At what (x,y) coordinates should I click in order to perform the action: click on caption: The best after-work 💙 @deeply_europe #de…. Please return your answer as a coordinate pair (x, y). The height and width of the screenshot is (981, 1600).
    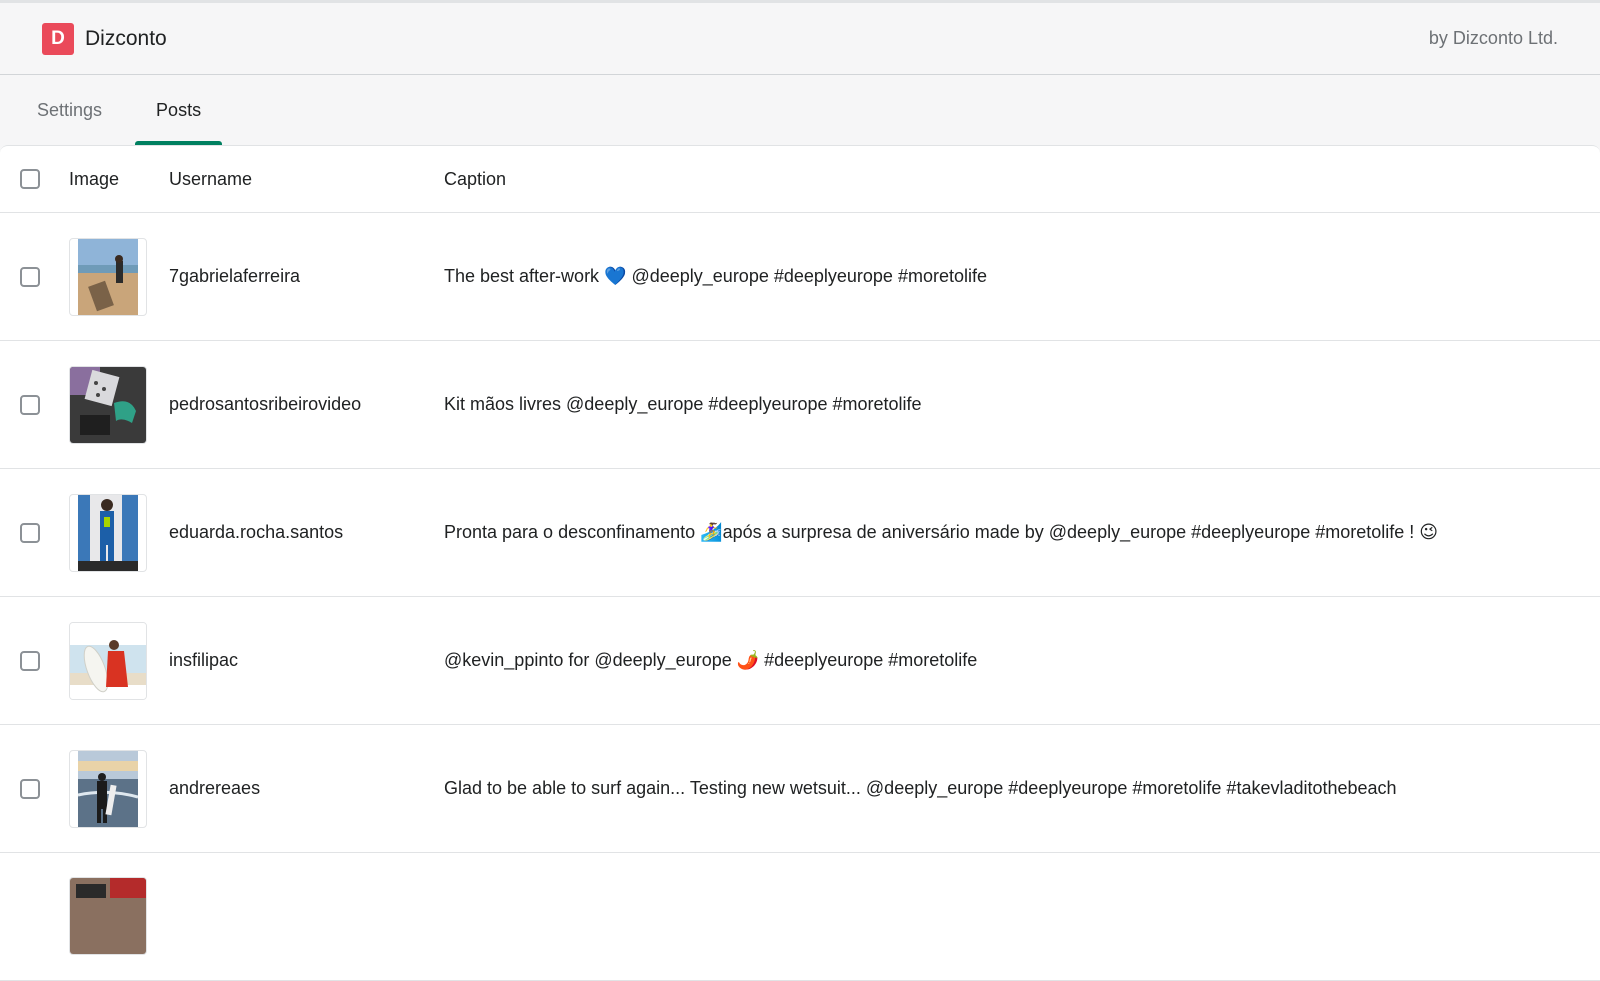
    Looking at the image, I should click on (715, 276).